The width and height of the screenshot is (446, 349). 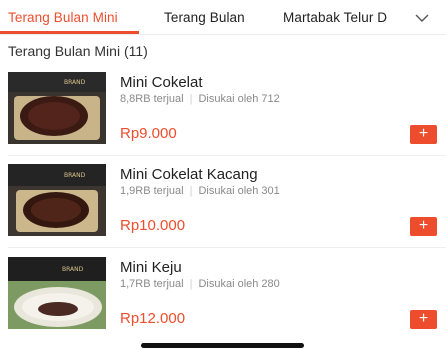 I want to click on product-price: Rp10.000, so click(x=153, y=225).